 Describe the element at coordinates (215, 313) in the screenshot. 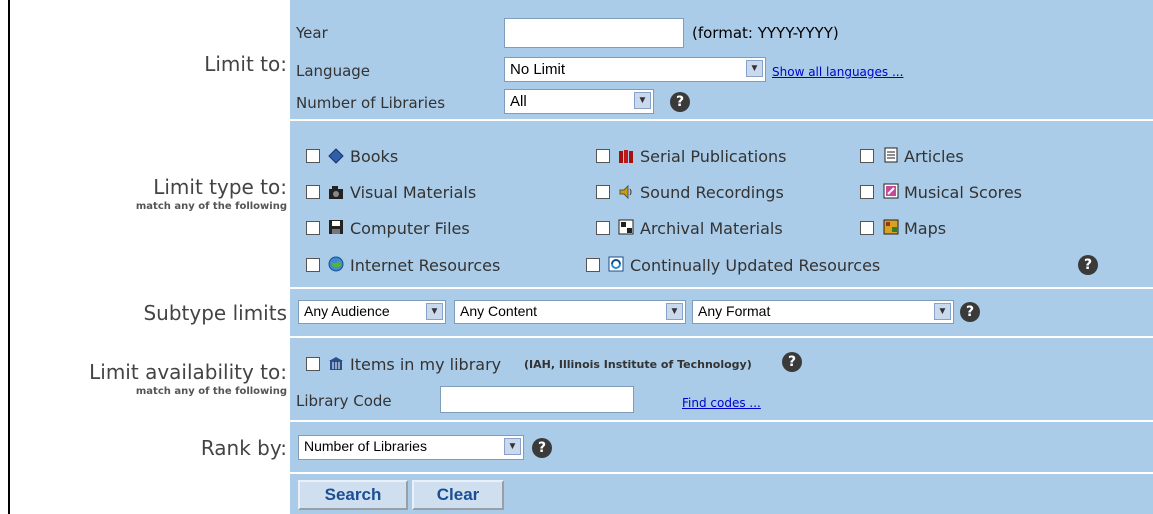

I see `subtype-label: Subtype limits` at that location.